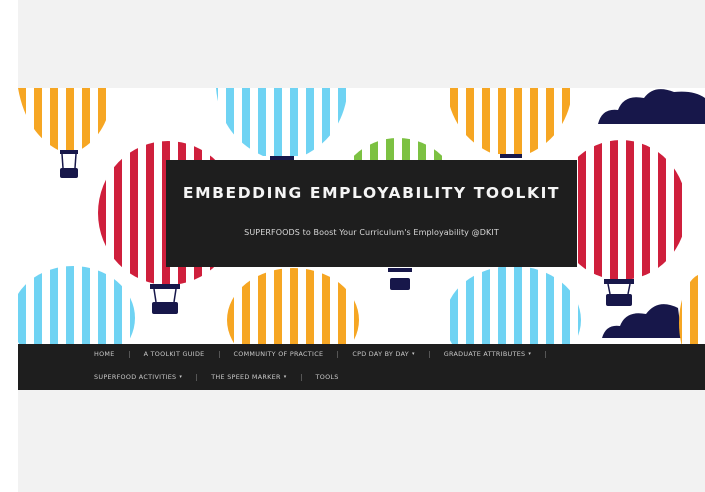 The width and height of the screenshot is (705, 492). What do you see at coordinates (174, 354) in the screenshot?
I see `nav-item-toolkit-guide: A TOOLKIT GUIDE` at bounding box center [174, 354].